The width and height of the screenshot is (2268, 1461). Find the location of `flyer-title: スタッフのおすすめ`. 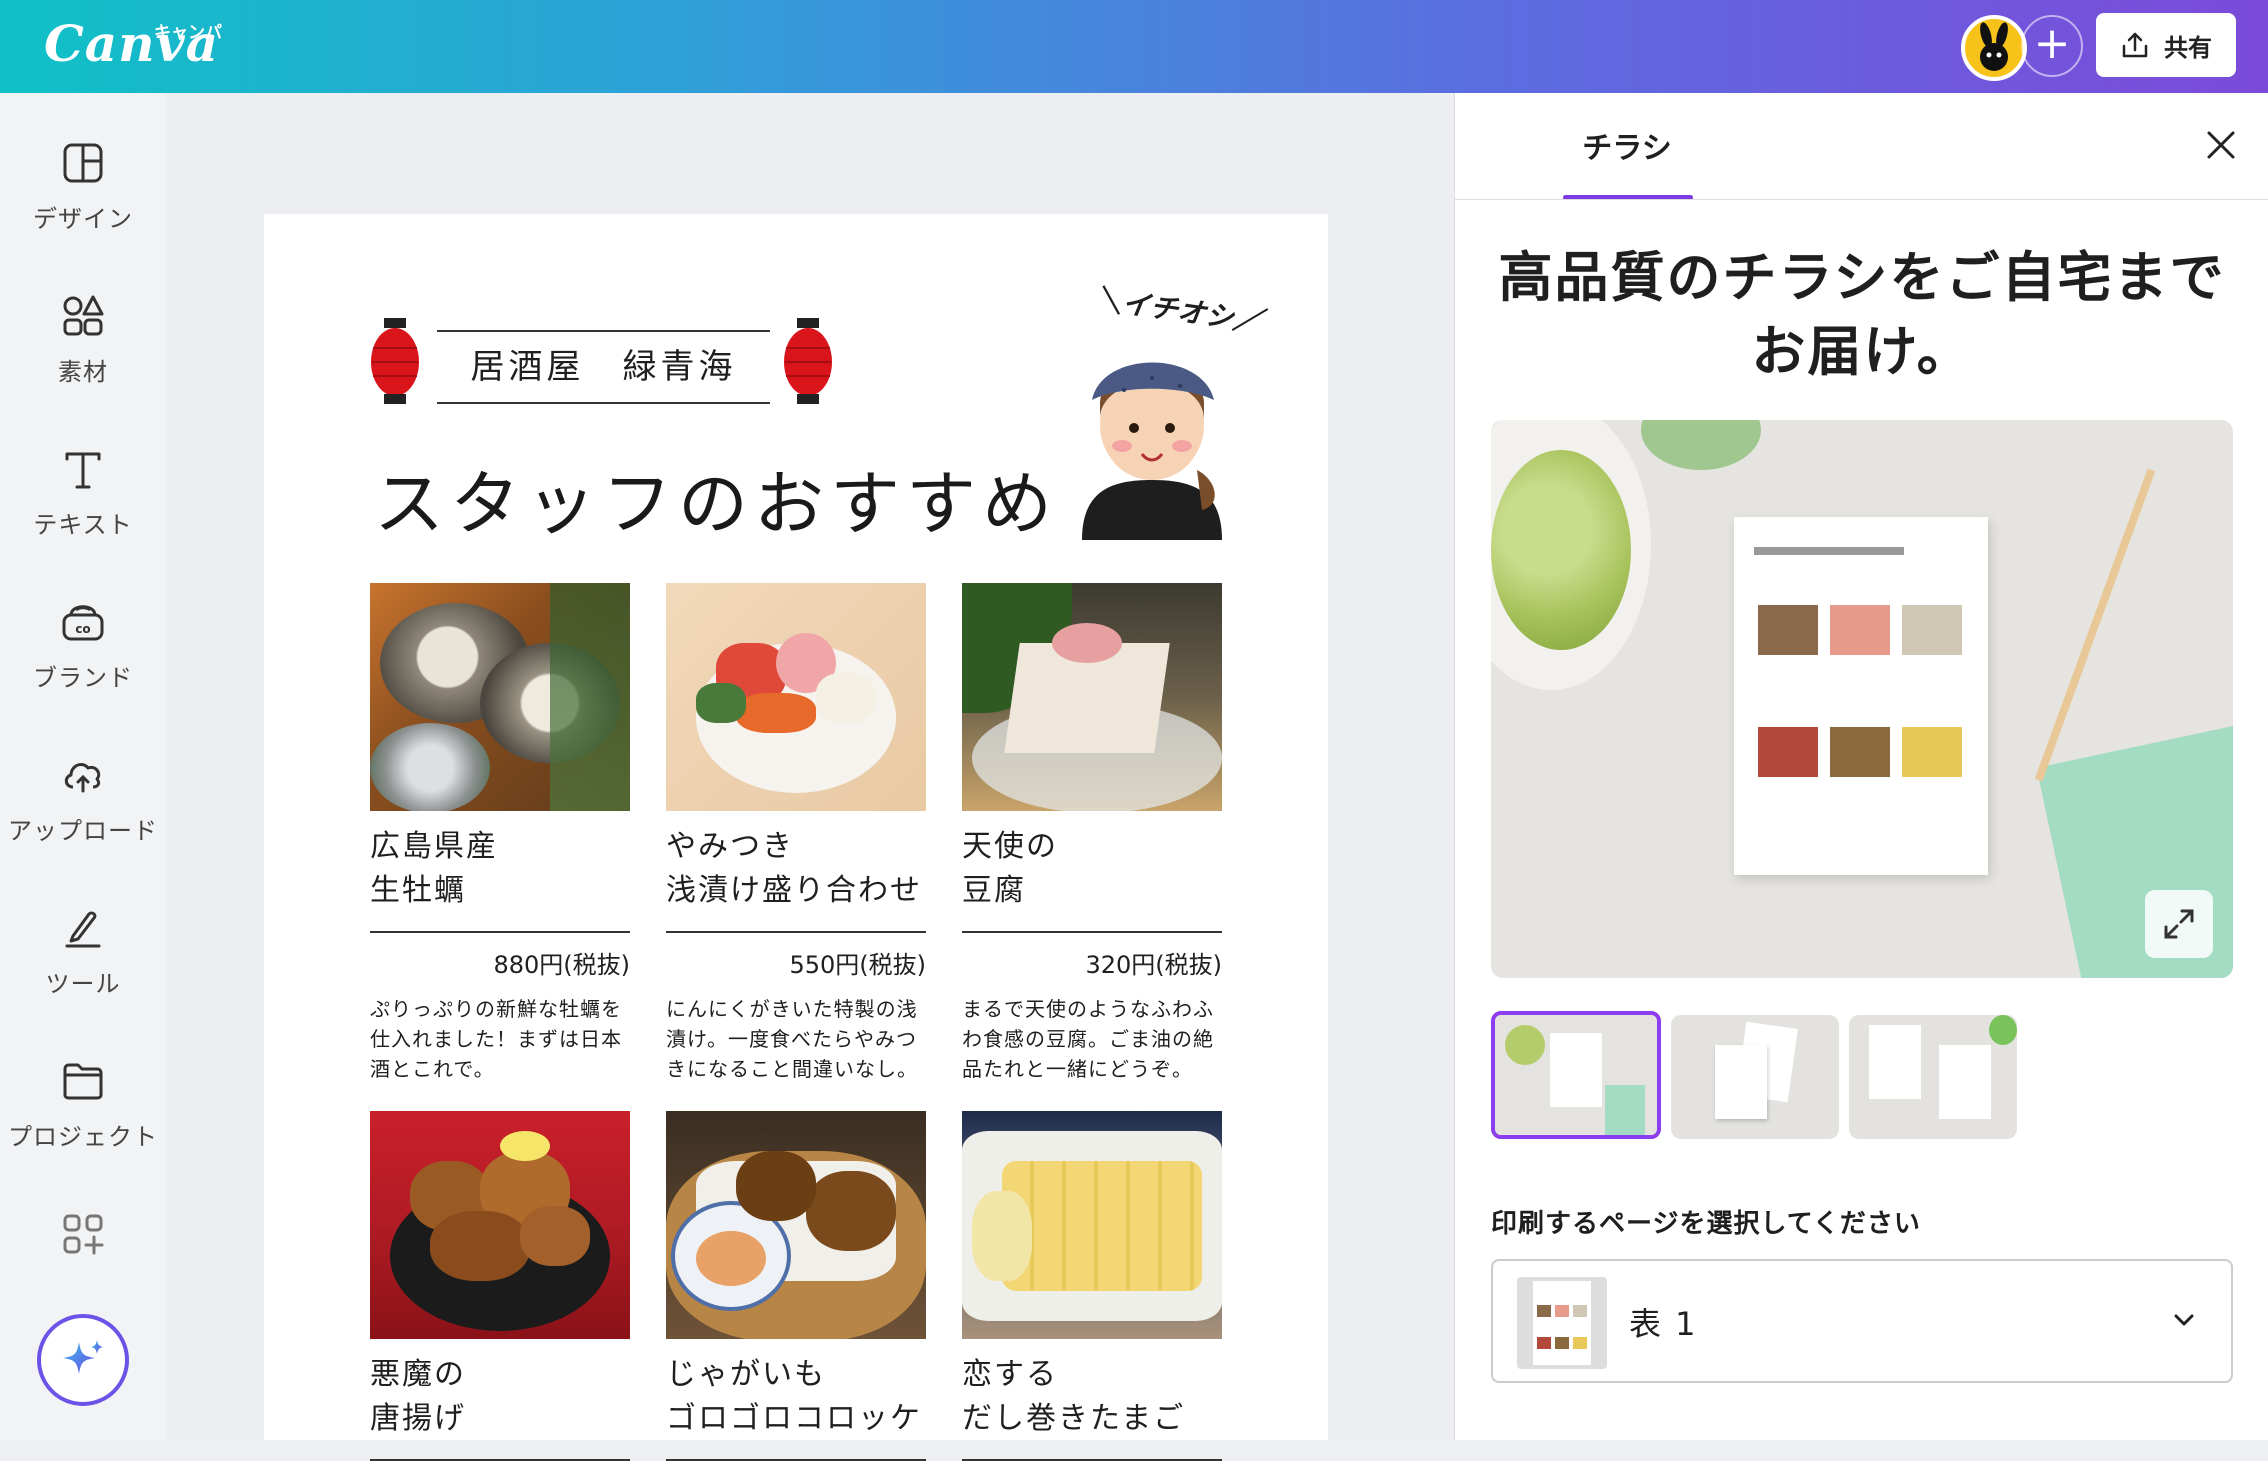

flyer-title: スタッフのおすすめ is located at coordinates (716, 504).